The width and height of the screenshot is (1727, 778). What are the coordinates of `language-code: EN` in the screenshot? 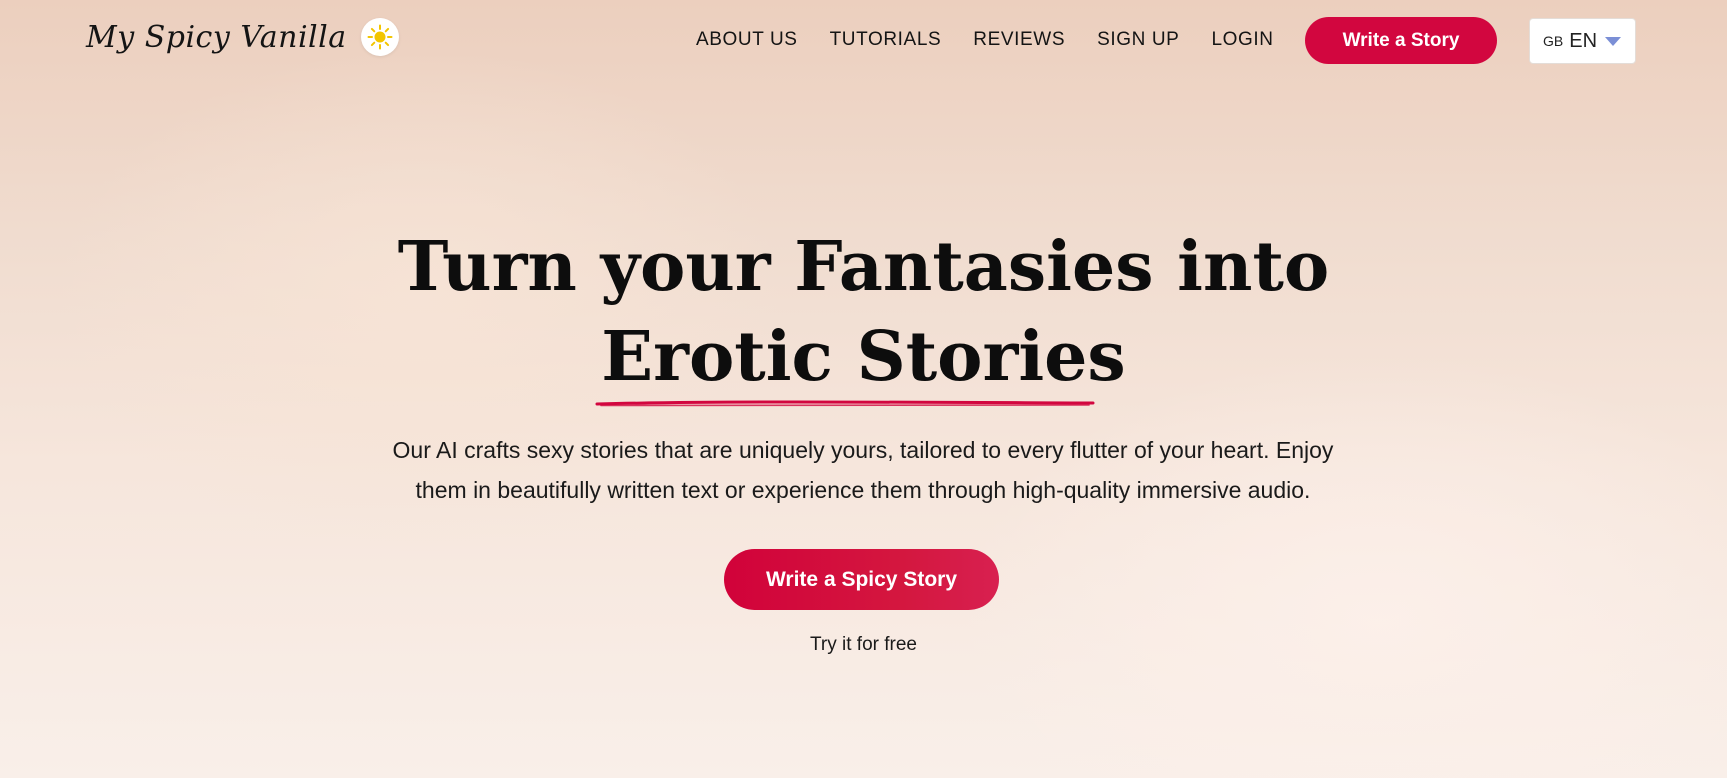 It's located at (1583, 40).